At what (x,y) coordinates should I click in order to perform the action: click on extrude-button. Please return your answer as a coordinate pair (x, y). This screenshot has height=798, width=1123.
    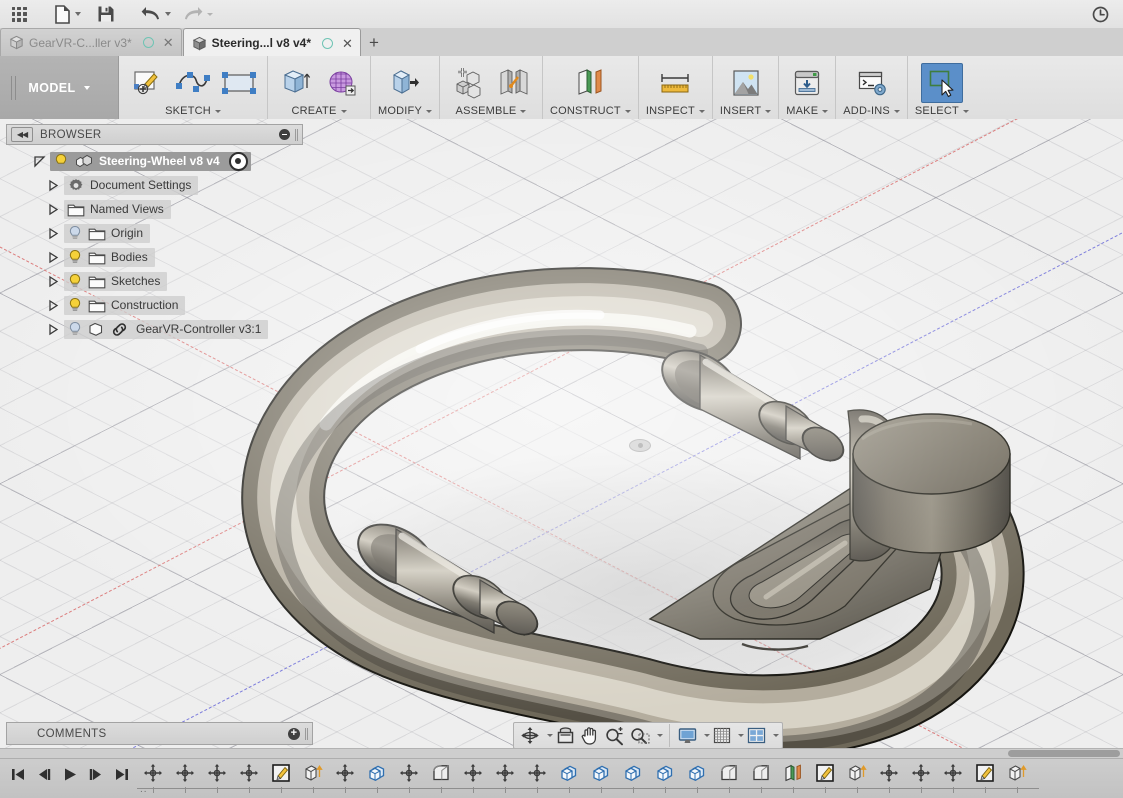
    Looking at the image, I should click on (296, 83).